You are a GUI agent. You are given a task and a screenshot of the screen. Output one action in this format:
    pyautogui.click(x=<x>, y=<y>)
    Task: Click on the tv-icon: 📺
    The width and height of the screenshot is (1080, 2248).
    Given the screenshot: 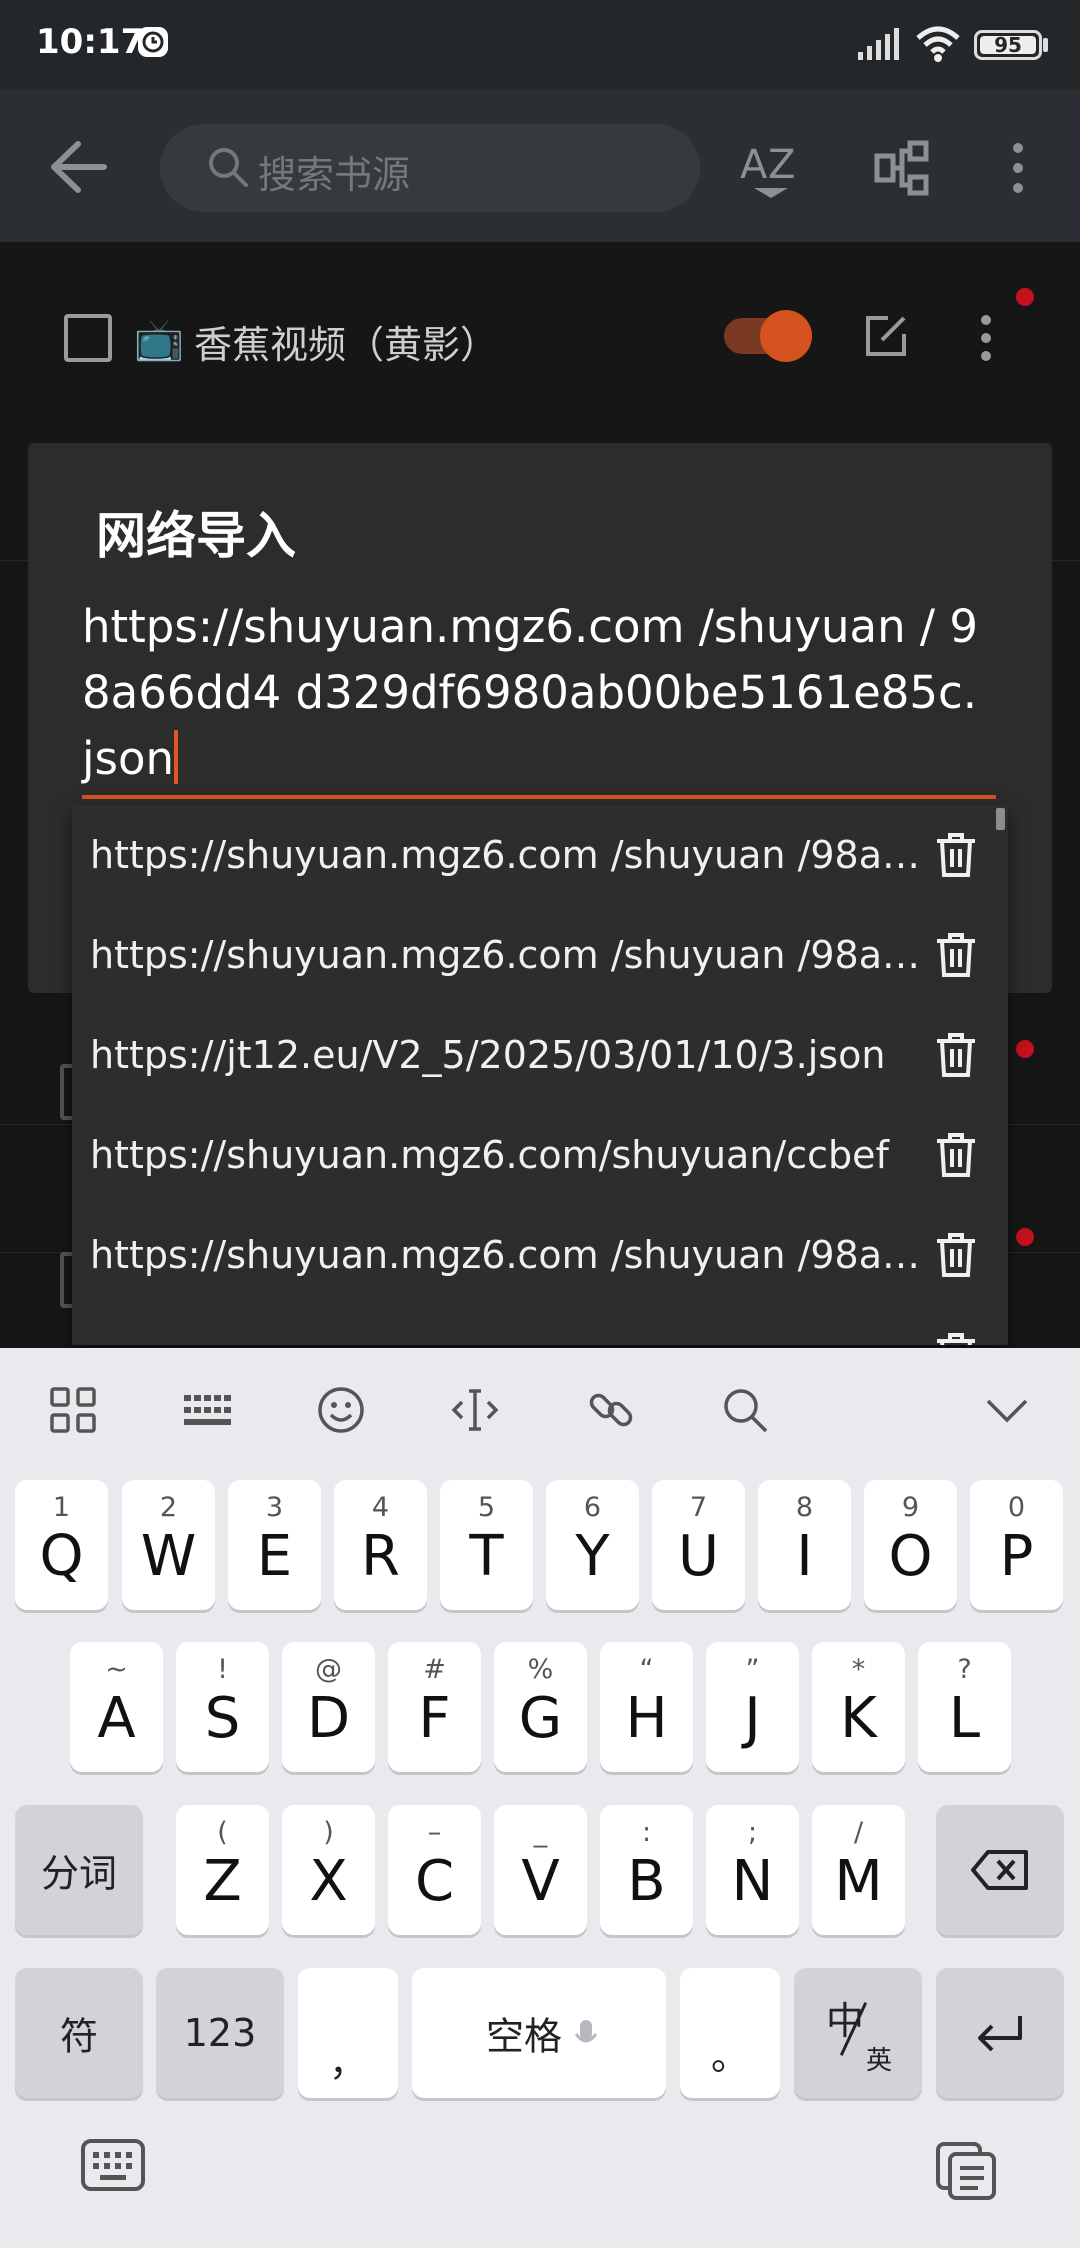 What is the action you would take?
    pyautogui.click(x=159, y=340)
    